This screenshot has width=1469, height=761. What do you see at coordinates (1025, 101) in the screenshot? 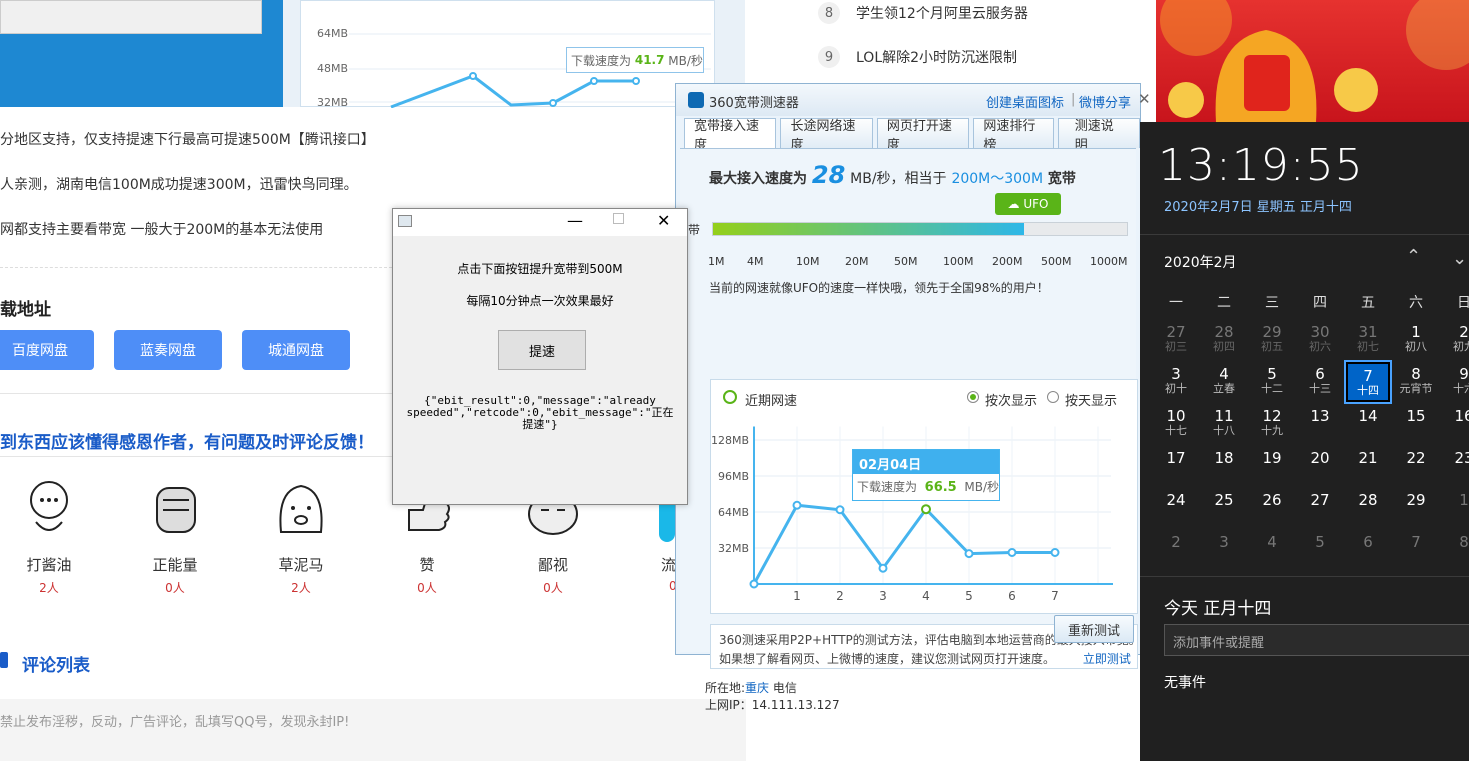
I see `create-desktop-icon-link: 创建桌面图标` at bounding box center [1025, 101].